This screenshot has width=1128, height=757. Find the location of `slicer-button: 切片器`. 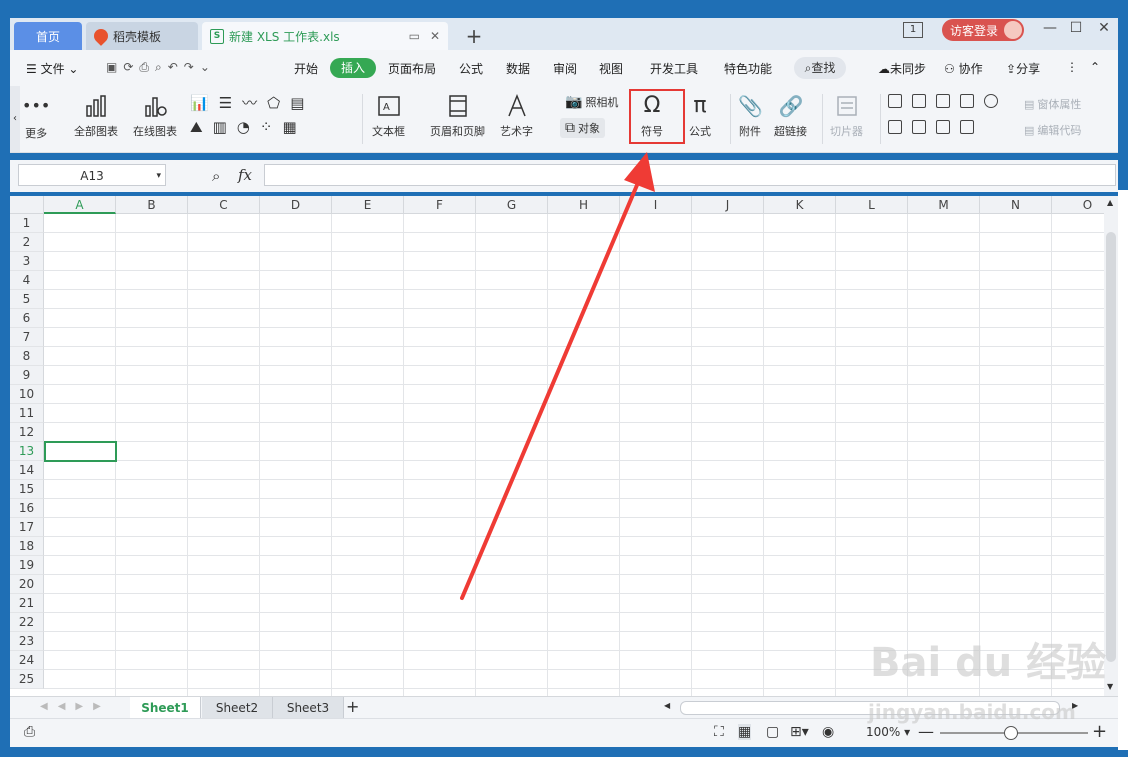

slicer-button: 切片器 is located at coordinates (846, 116).